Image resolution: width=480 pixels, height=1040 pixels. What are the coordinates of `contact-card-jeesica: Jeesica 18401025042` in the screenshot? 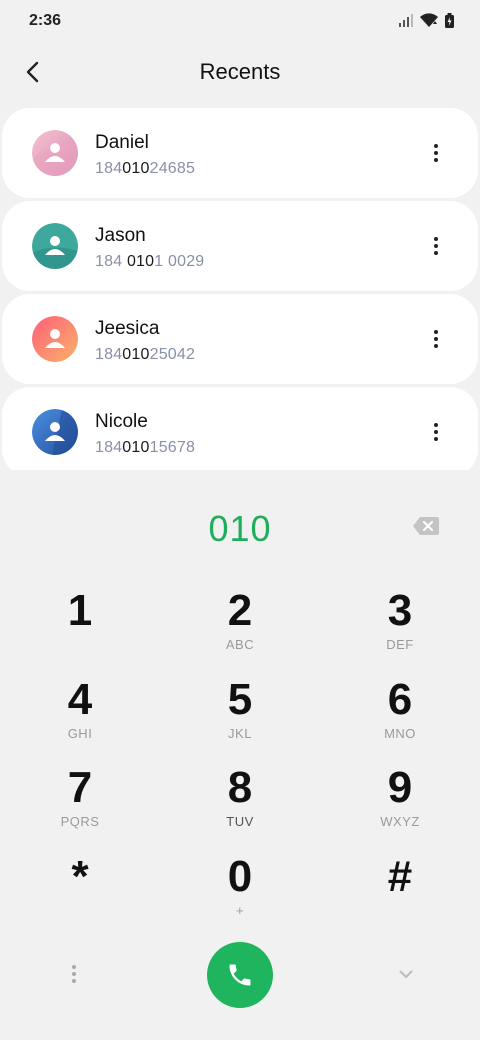 It's located at (240, 339).